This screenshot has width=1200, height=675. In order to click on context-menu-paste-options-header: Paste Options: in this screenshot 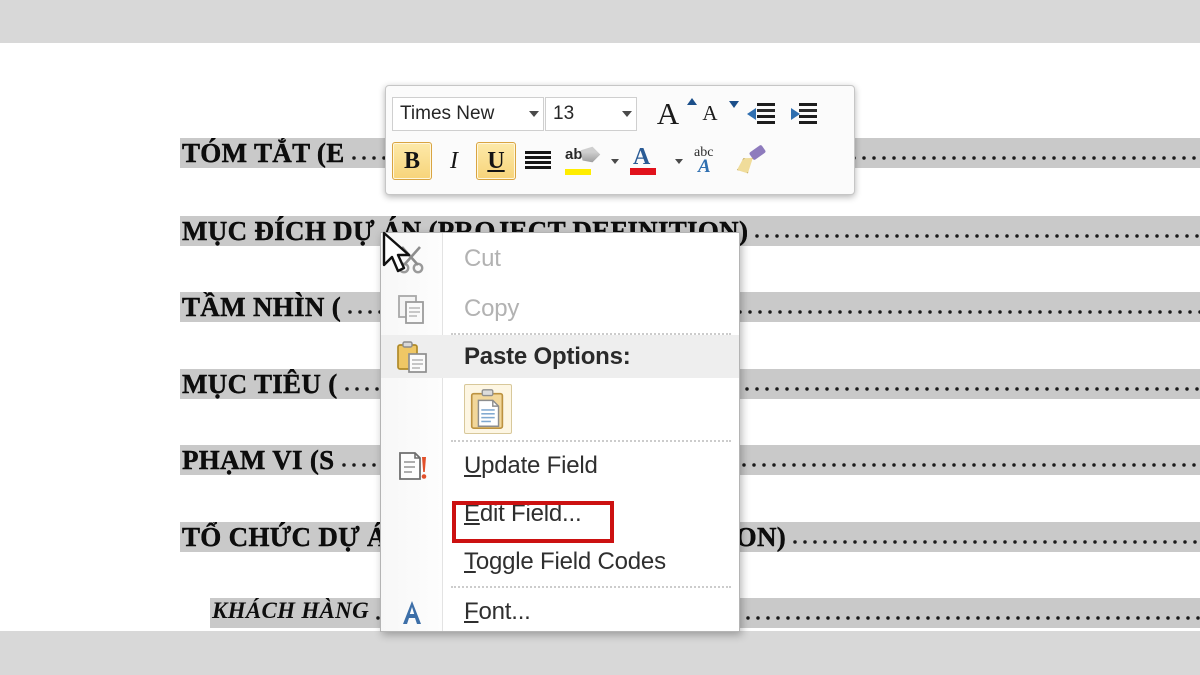, I will do `click(560, 356)`.